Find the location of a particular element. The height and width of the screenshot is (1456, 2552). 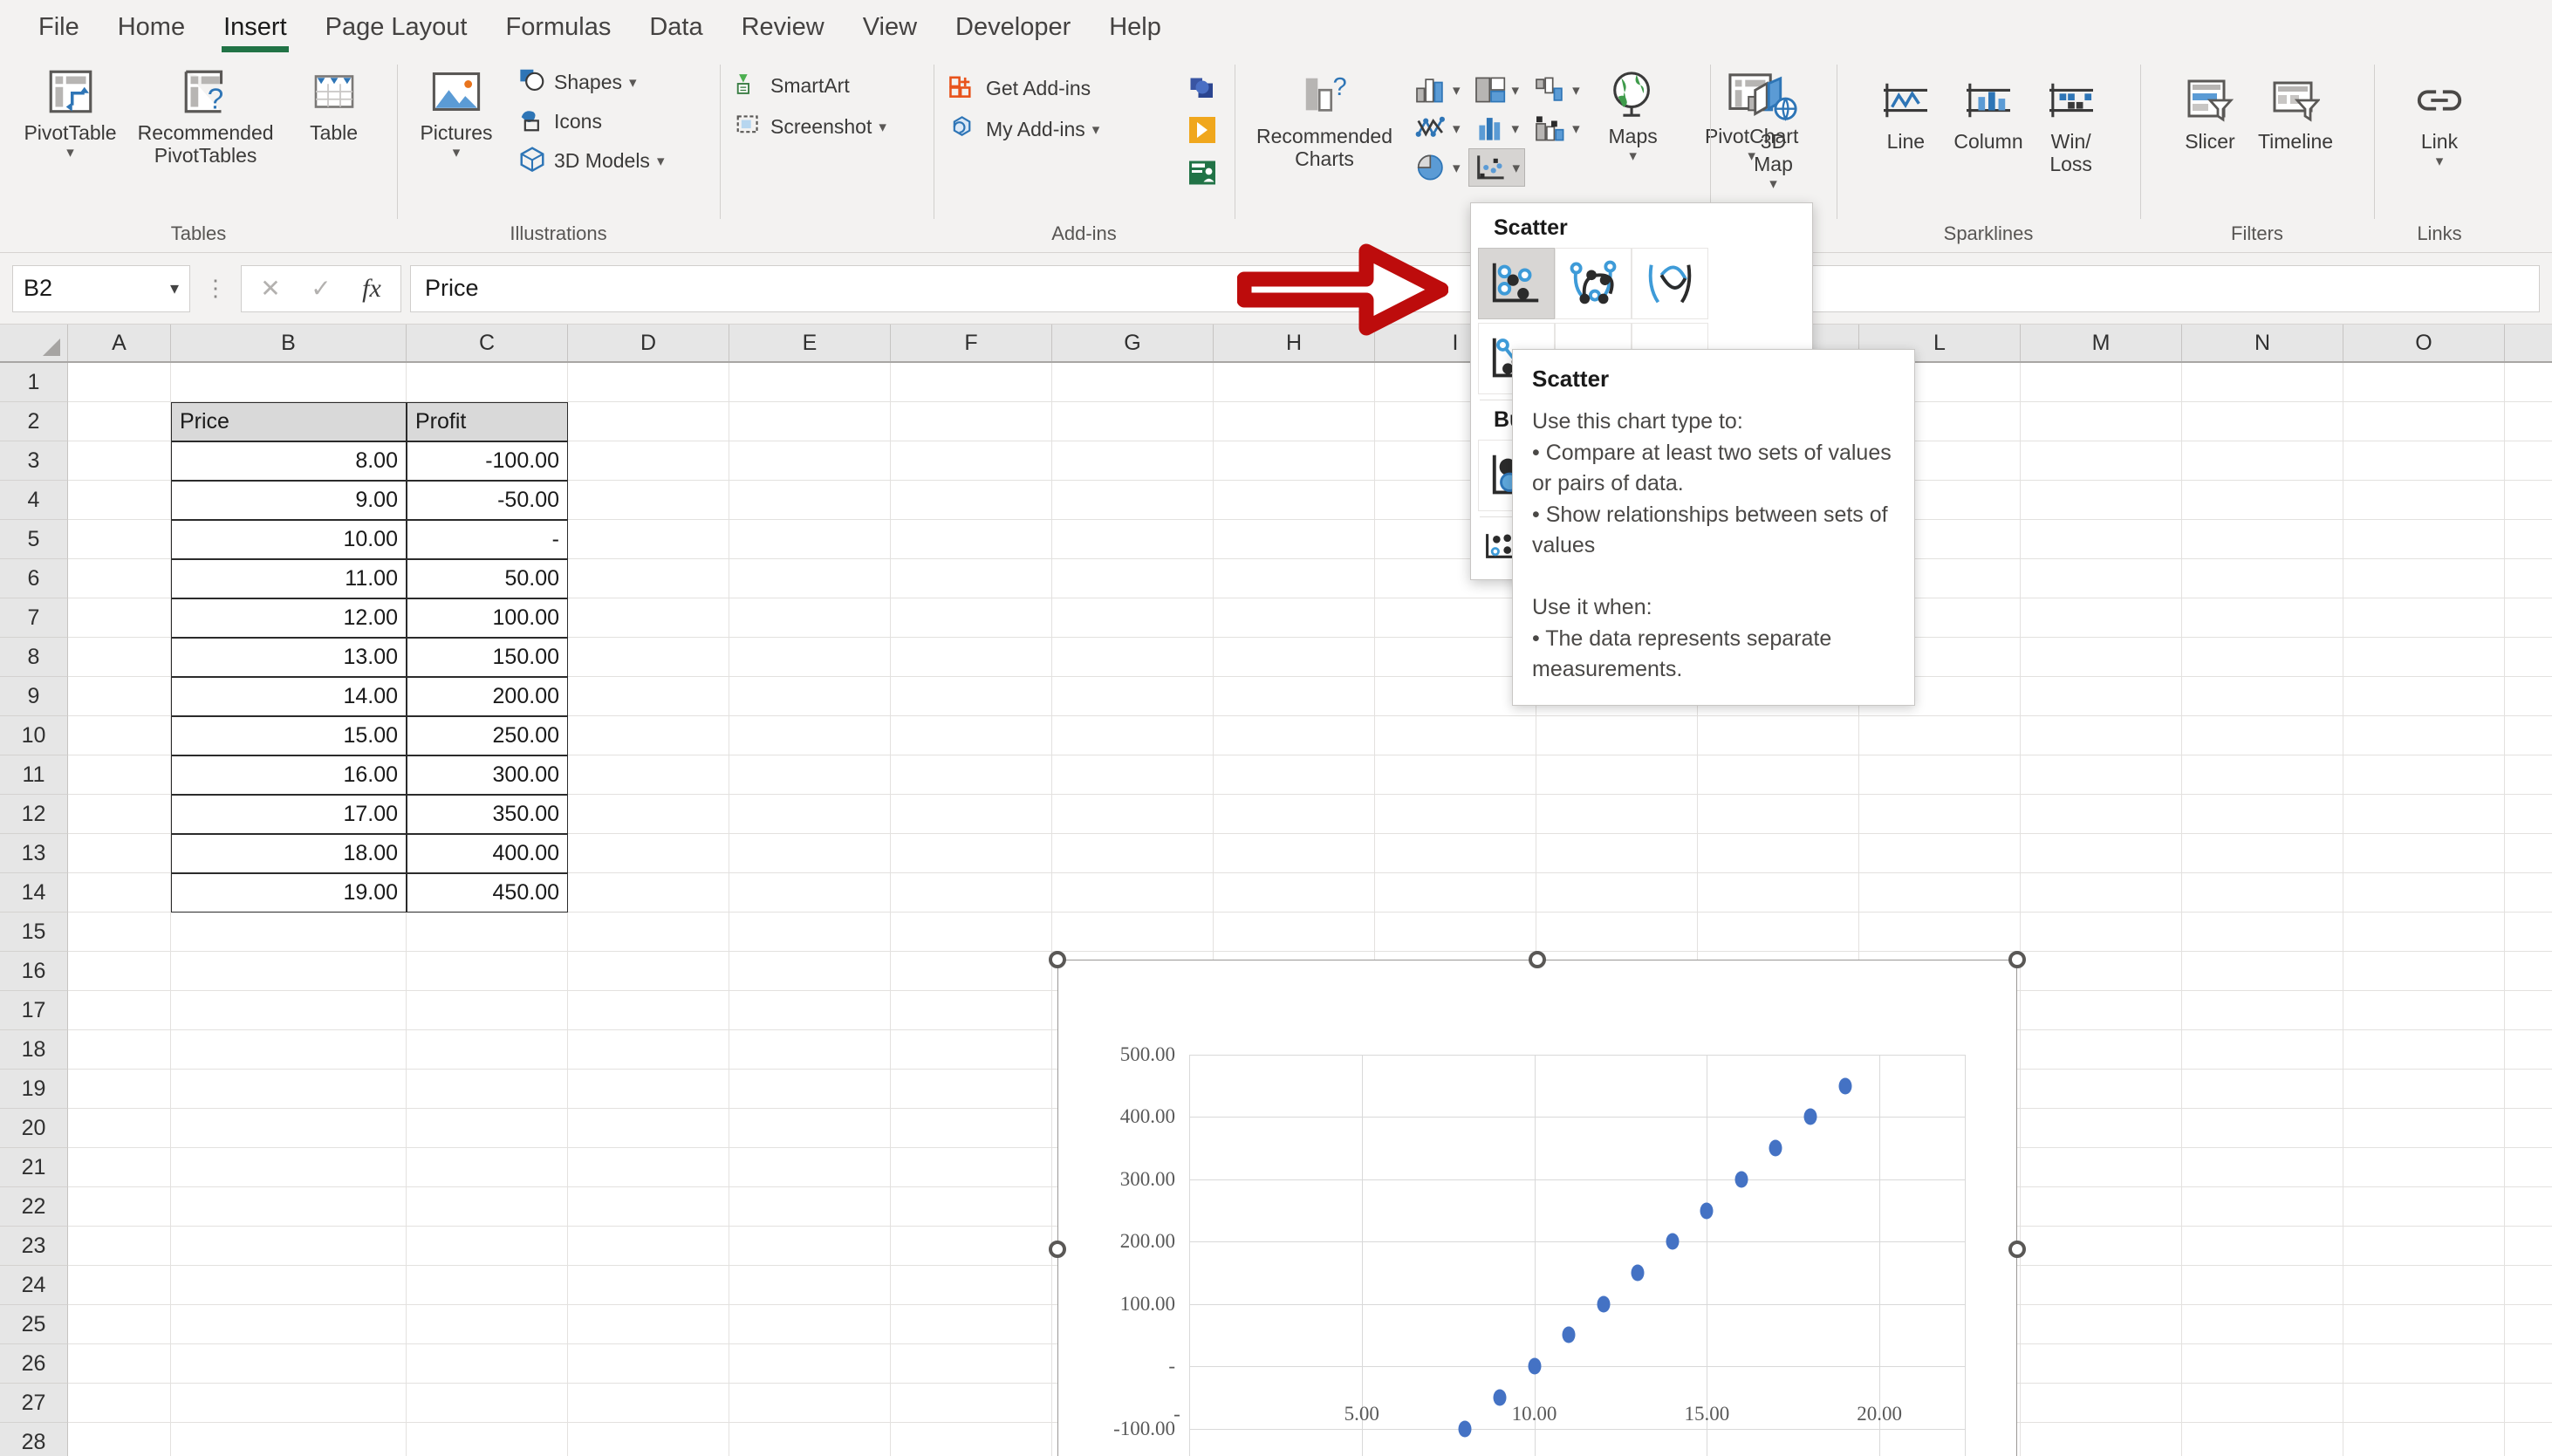

scatter-markers-option is located at coordinates (1516, 283).